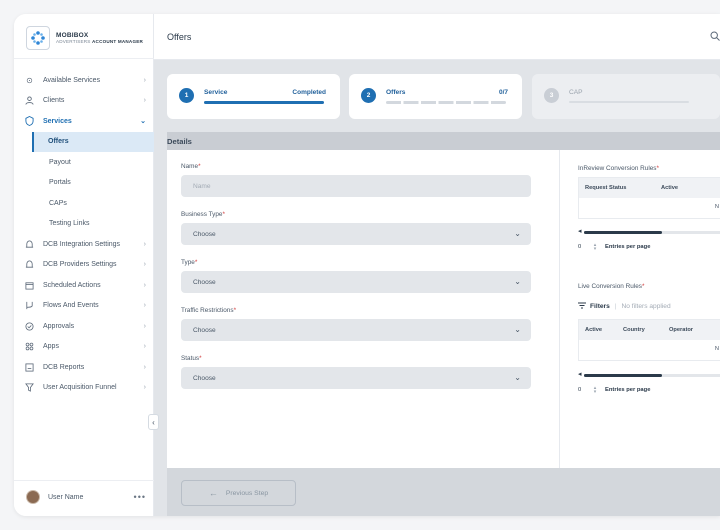 The image size is (720, 530). Describe the element at coordinates (93, 141) in the screenshot. I see `sidebar-item-offers: Offers` at that location.